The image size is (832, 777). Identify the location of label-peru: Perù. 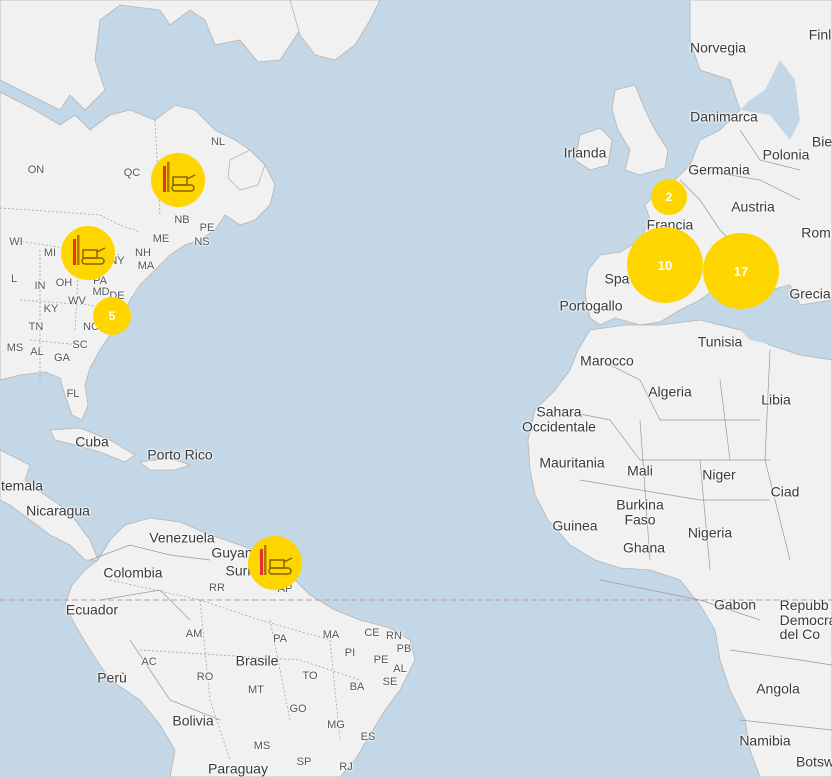
(112, 677).